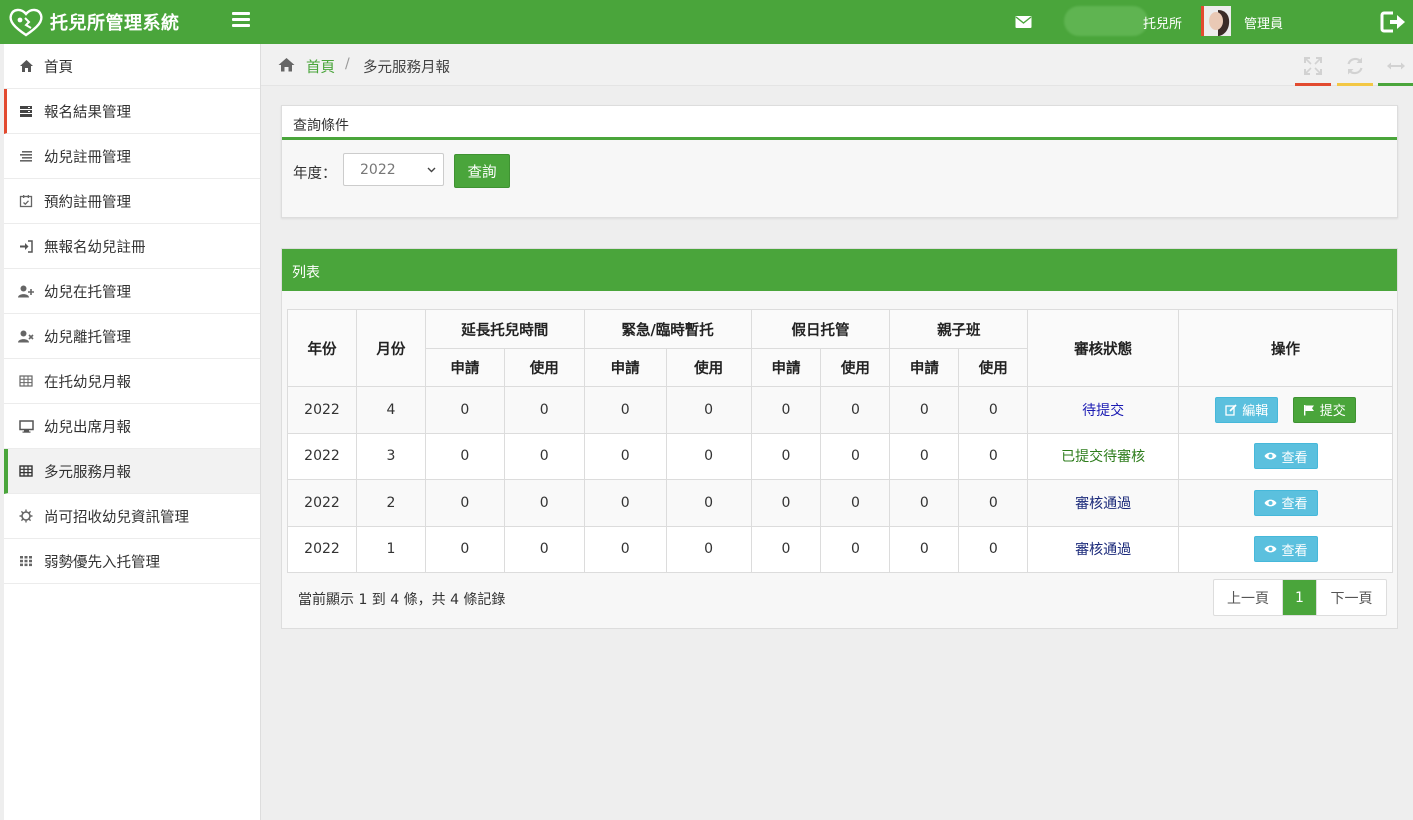 The width and height of the screenshot is (1413, 820). What do you see at coordinates (102, 562) in the screenshot?
I see `sidebar-item-label: 弱勢優先入托管理` at bounding box center [102, 562].